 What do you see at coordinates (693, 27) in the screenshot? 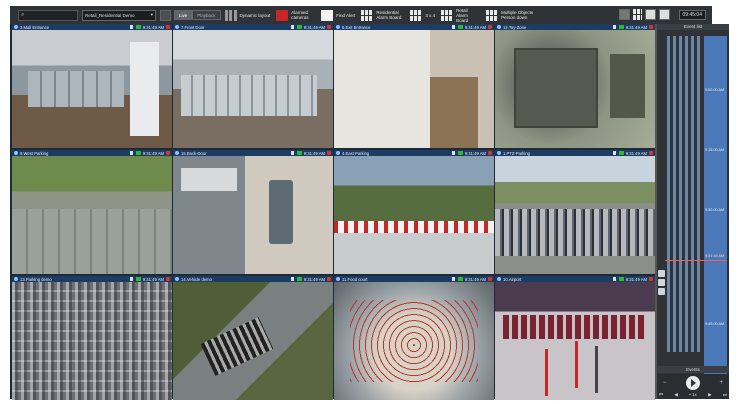
I see `event-list-header: Event list` at bounding box center [693, 27].